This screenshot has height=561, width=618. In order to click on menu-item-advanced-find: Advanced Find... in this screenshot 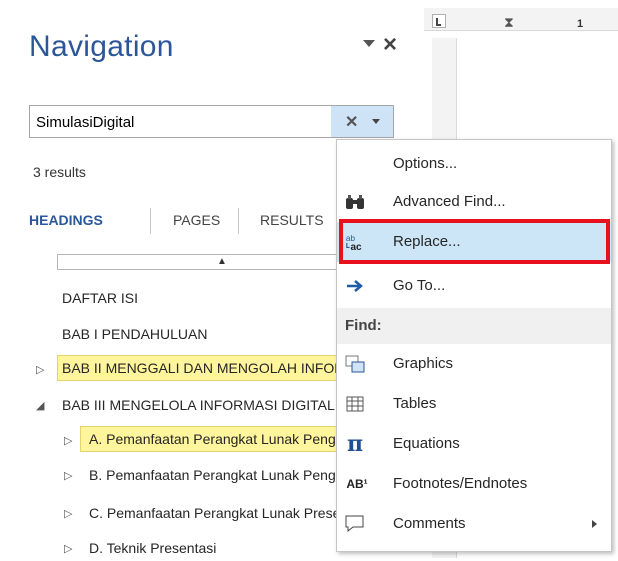, I will do `click(474, 202)`.